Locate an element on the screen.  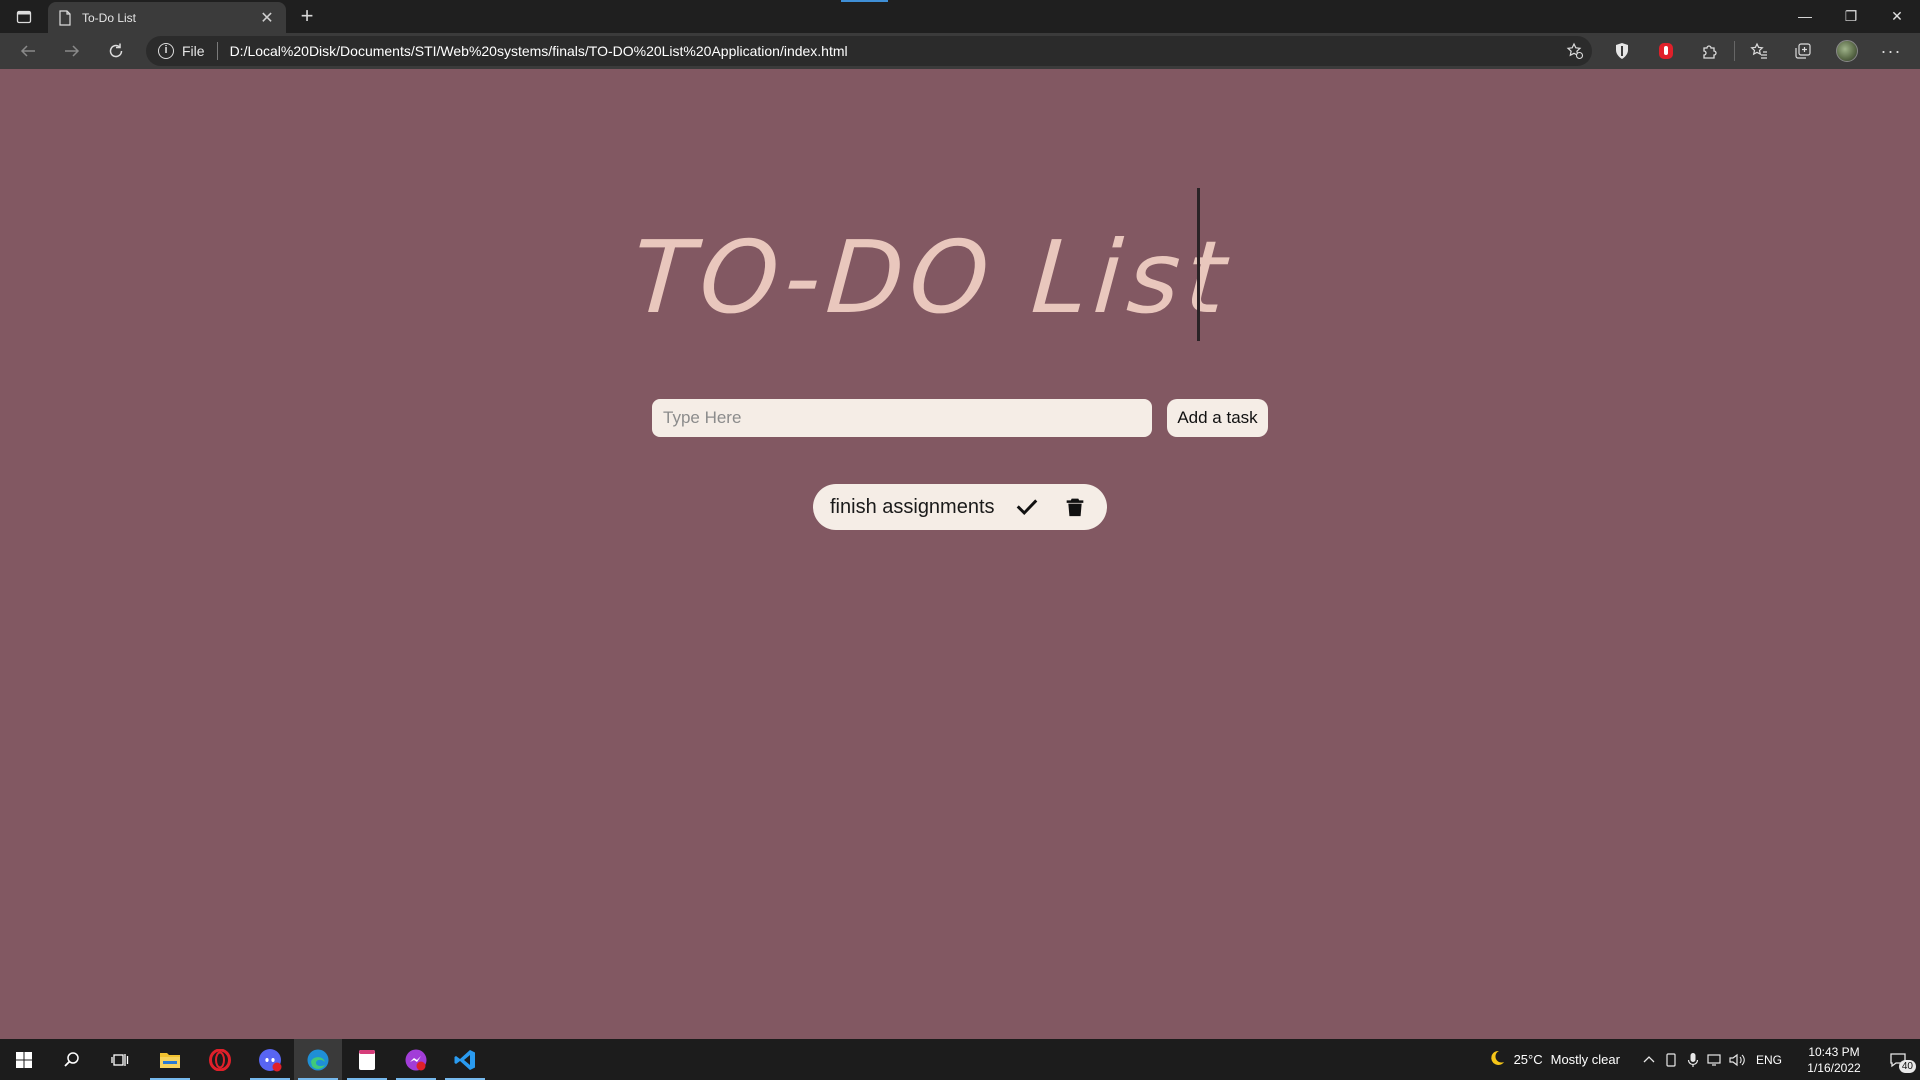
restore-button: ❐ is located at coordinates (1851, 16).